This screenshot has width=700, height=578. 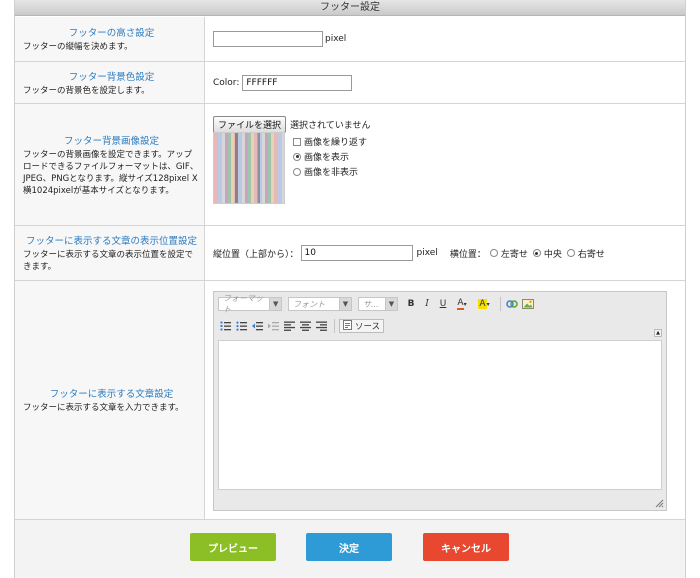 What do you see at coordinates (289, 326) in the screenshot?
I see `align-left-icon` at bounding box center [289, 326].